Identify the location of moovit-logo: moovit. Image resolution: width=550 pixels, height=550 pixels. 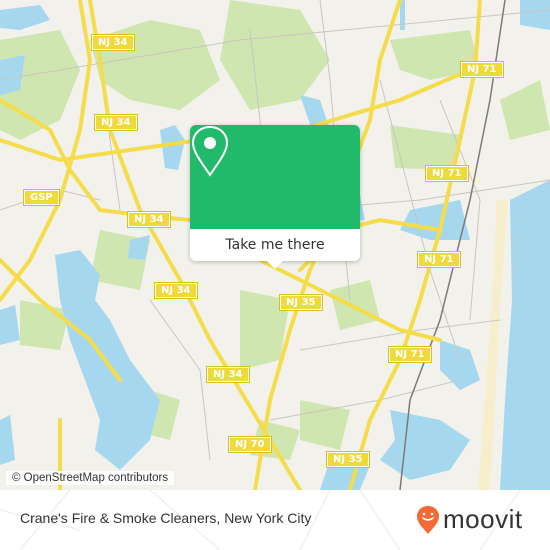
(469, 519).